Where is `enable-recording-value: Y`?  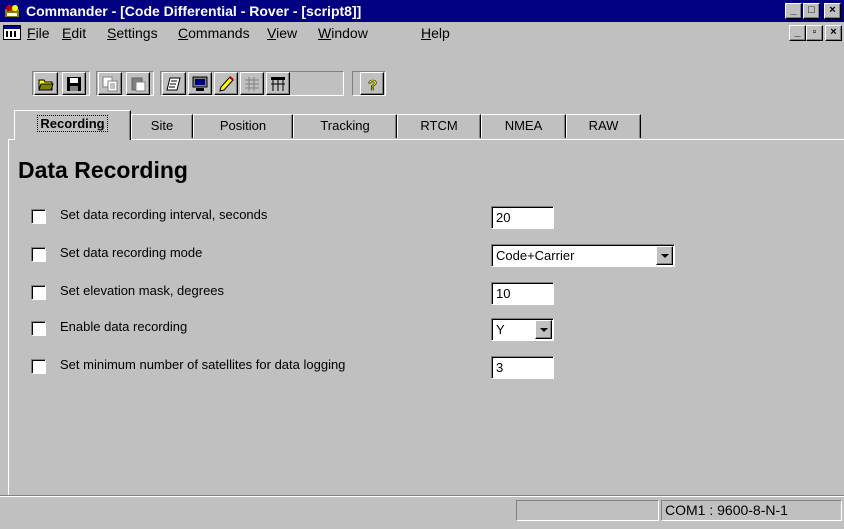
enable-recording-value: Y is located at coordinates (500, 329).